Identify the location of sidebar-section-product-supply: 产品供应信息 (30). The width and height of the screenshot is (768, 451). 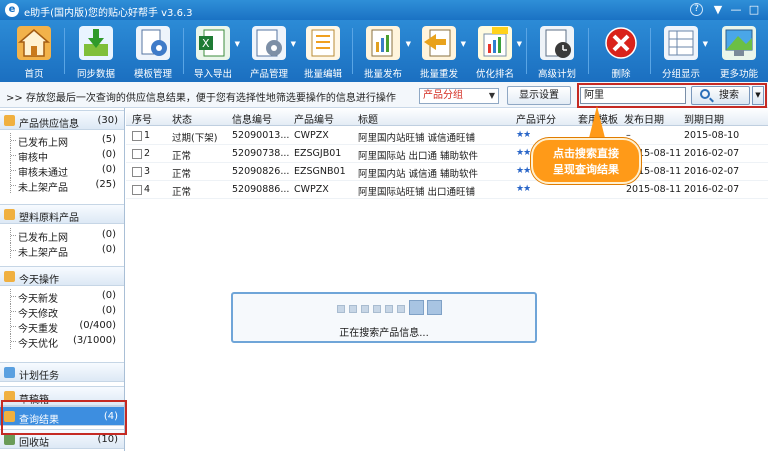
(62, 120).